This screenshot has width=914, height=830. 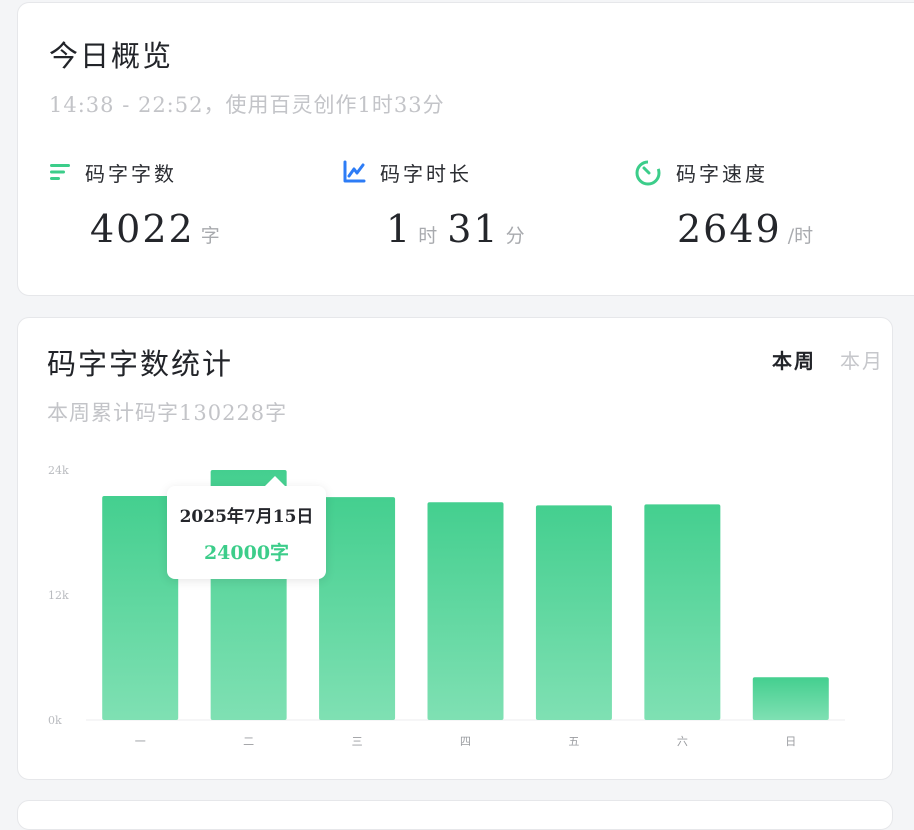 I want to click on next-card, so click(x=455, y=815).